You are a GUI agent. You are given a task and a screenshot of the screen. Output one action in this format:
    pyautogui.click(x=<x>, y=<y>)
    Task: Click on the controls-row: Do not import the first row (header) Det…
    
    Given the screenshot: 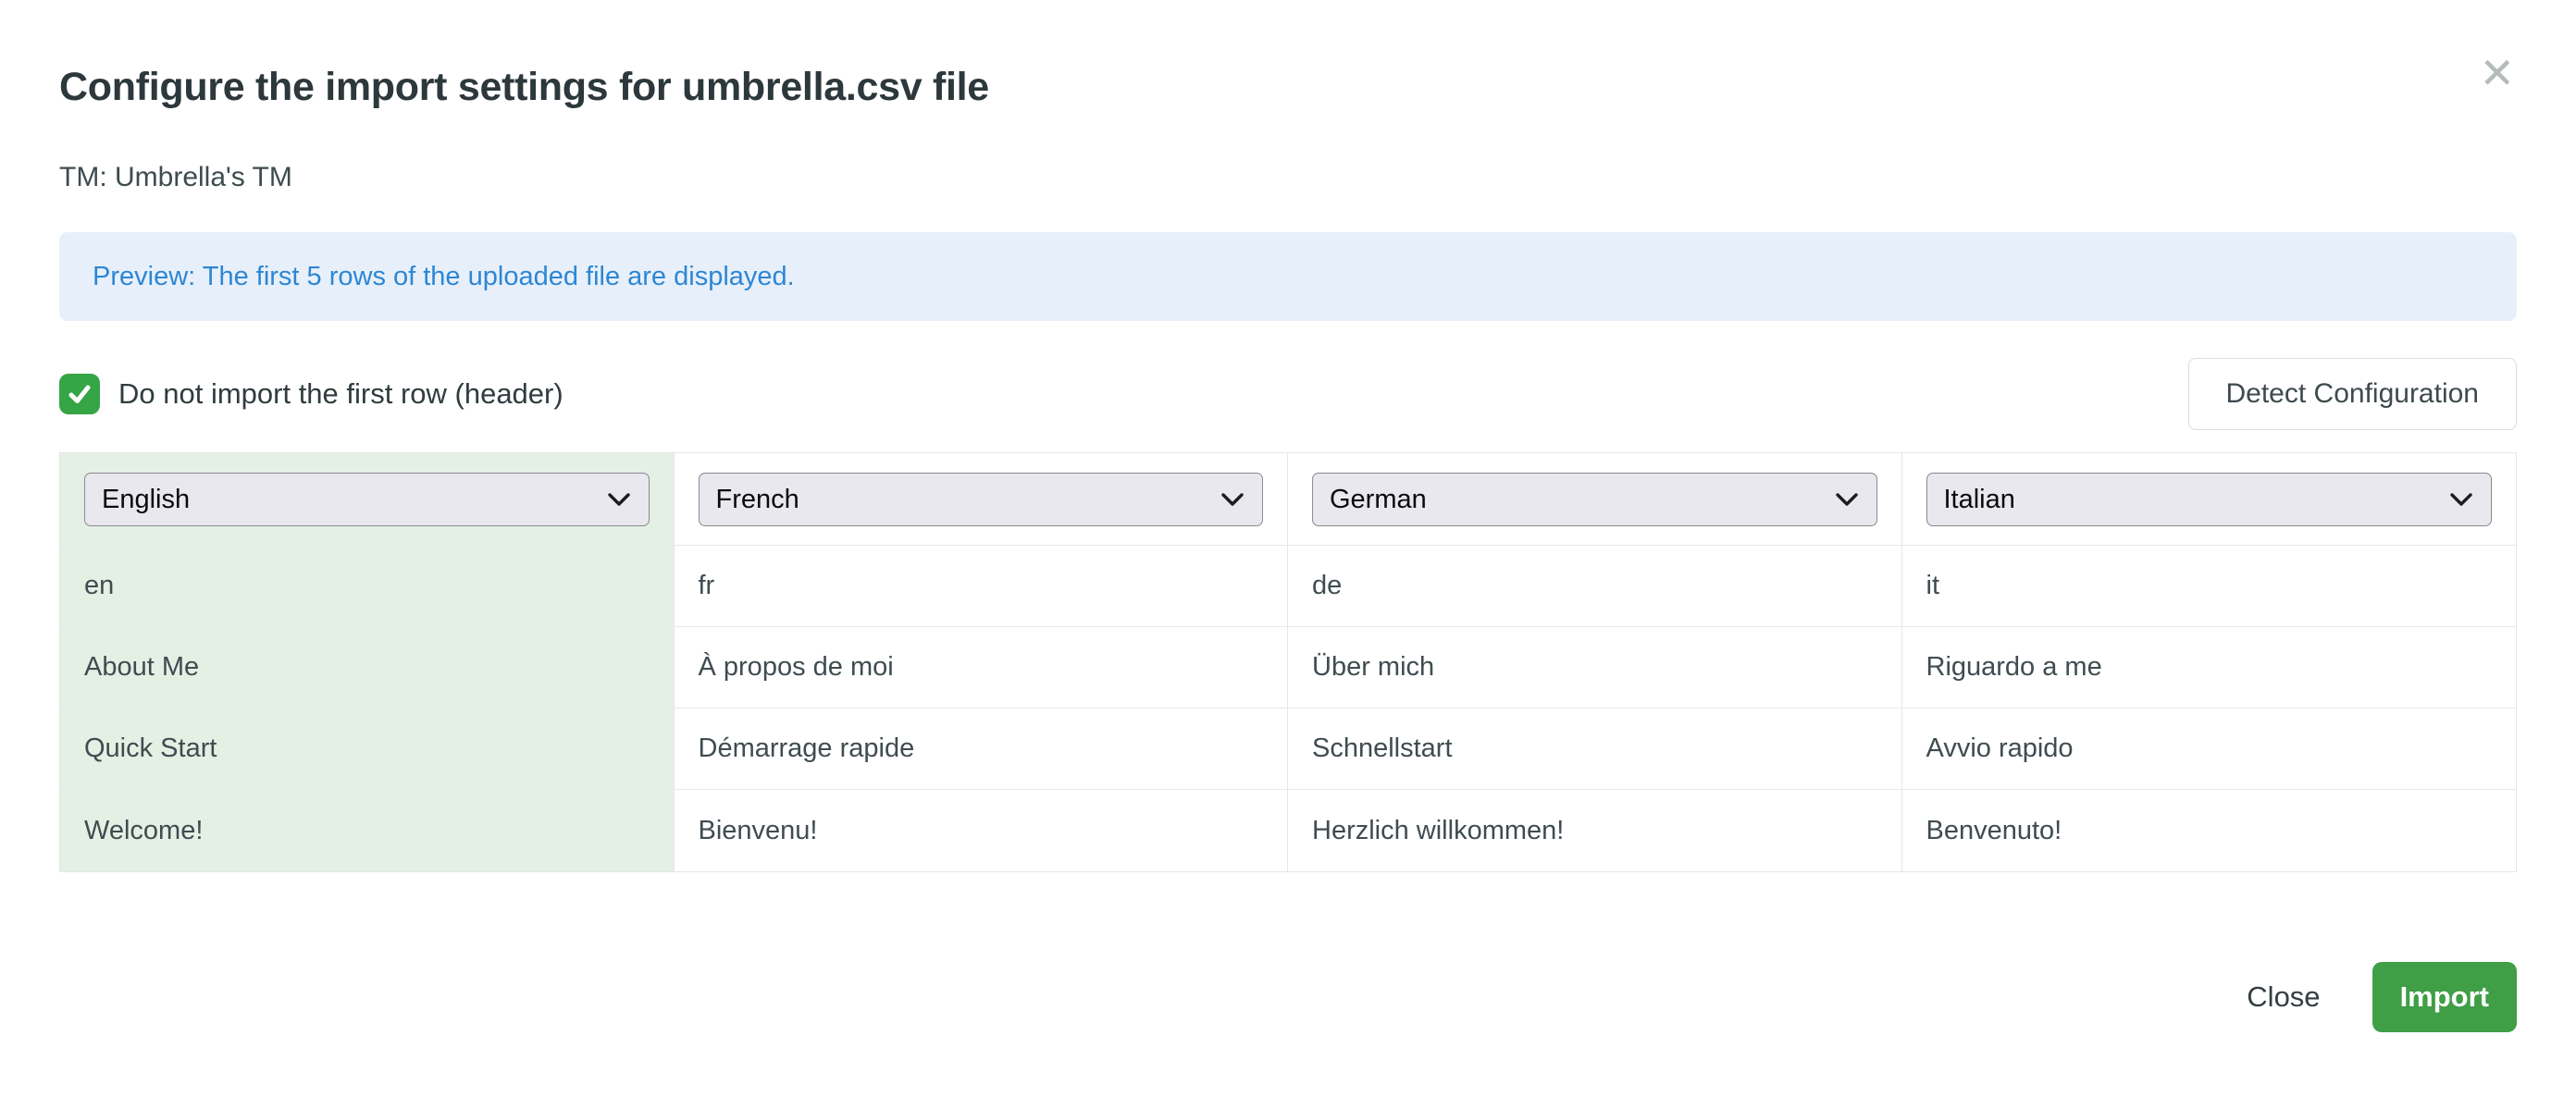 What is the action you would take?
    pyautogui.click(x=1288, y=394)
    